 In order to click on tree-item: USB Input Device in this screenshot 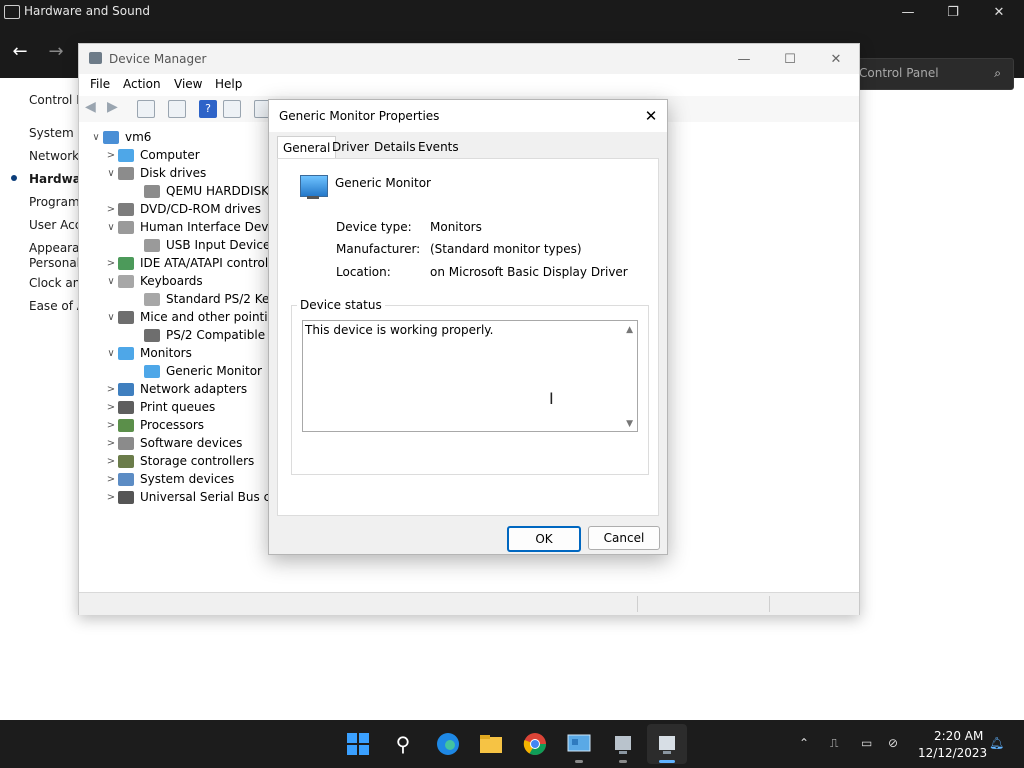, I will do `click(196, 245)`.